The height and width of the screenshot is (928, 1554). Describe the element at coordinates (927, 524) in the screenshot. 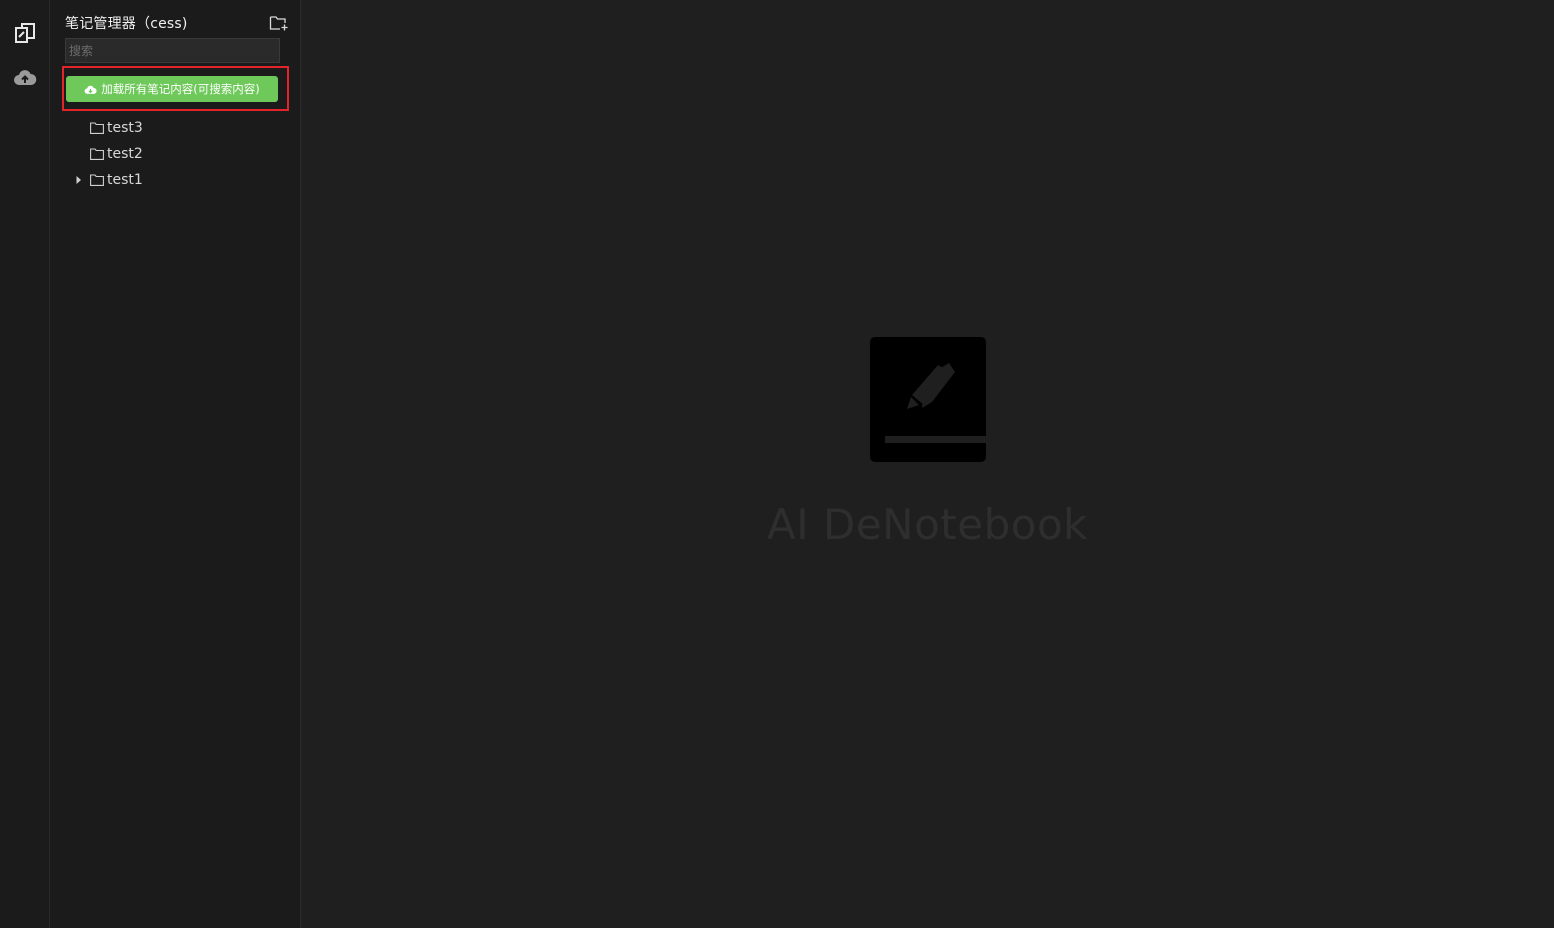

I see `app-name: AI DeNotebook` at that location.